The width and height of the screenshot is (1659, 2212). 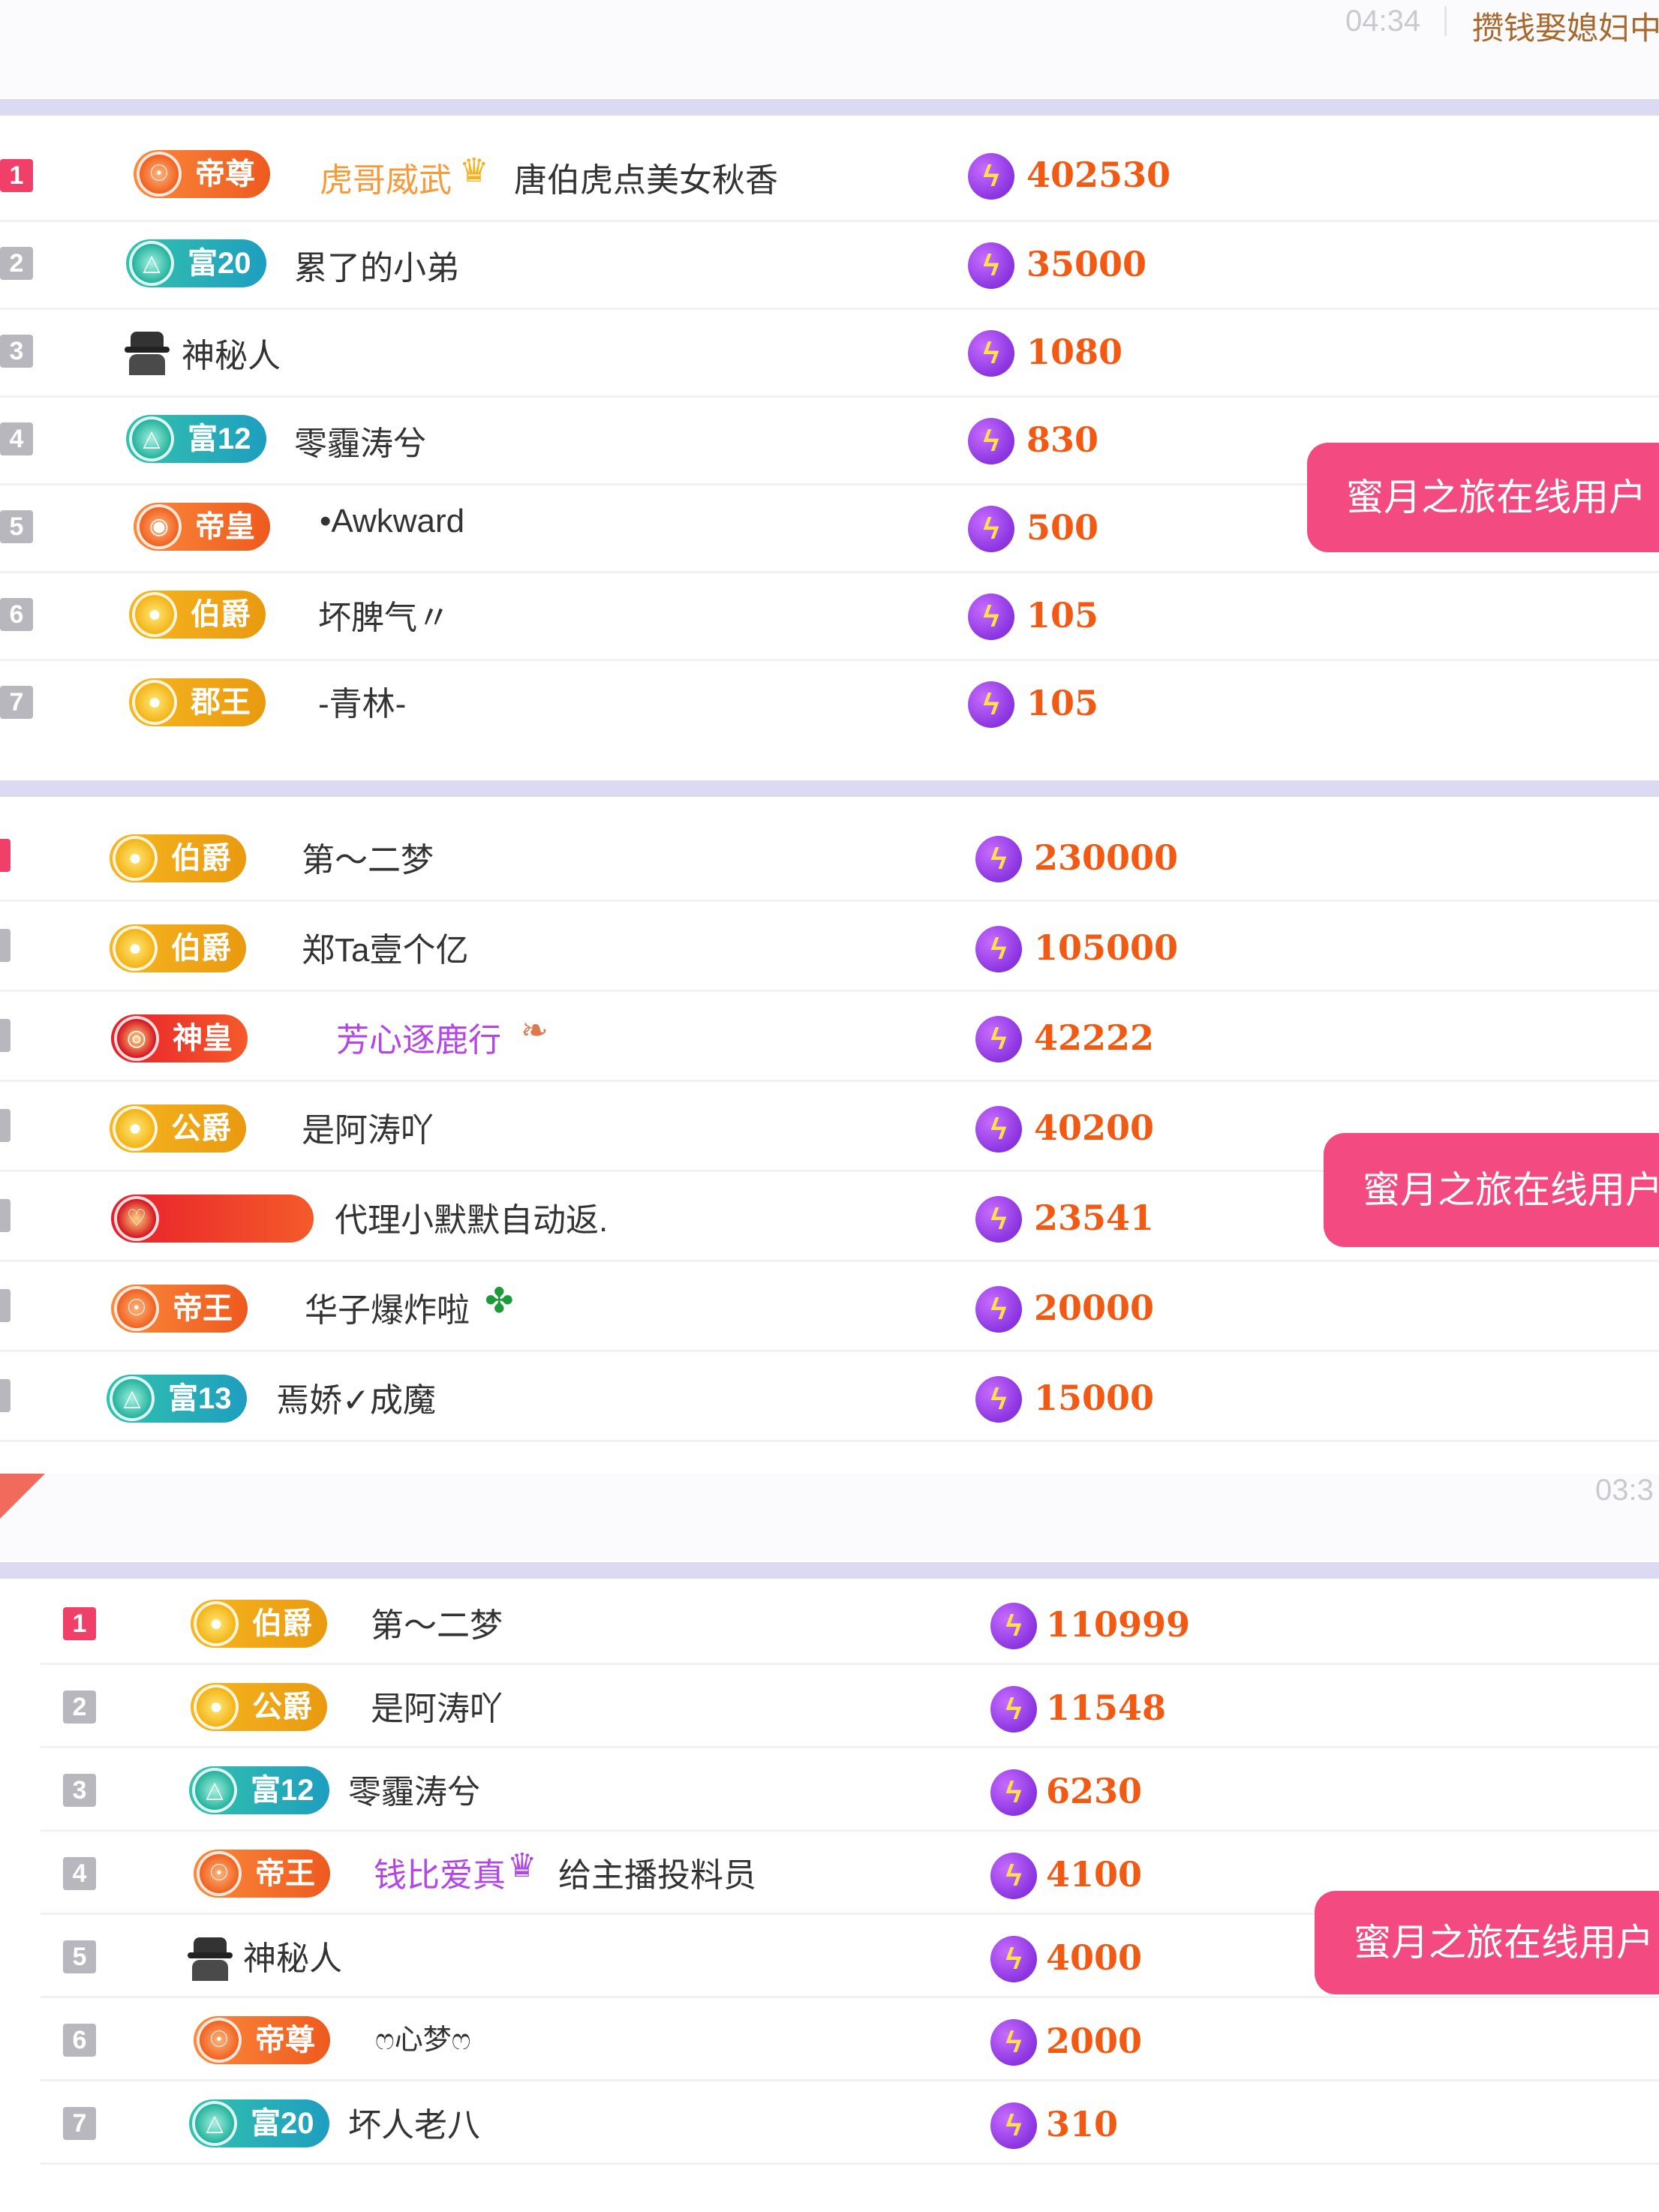 I want to click on rank-number: 7, so click(x=79, y=2123).